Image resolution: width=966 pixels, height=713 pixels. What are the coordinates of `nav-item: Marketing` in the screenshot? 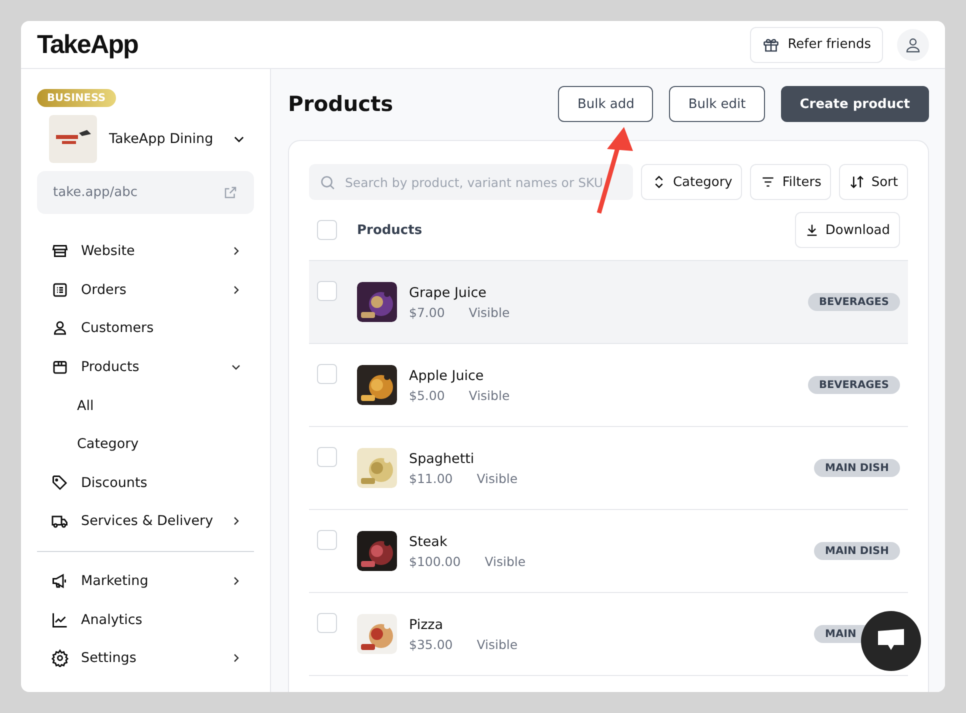 It's located at (145, 581).